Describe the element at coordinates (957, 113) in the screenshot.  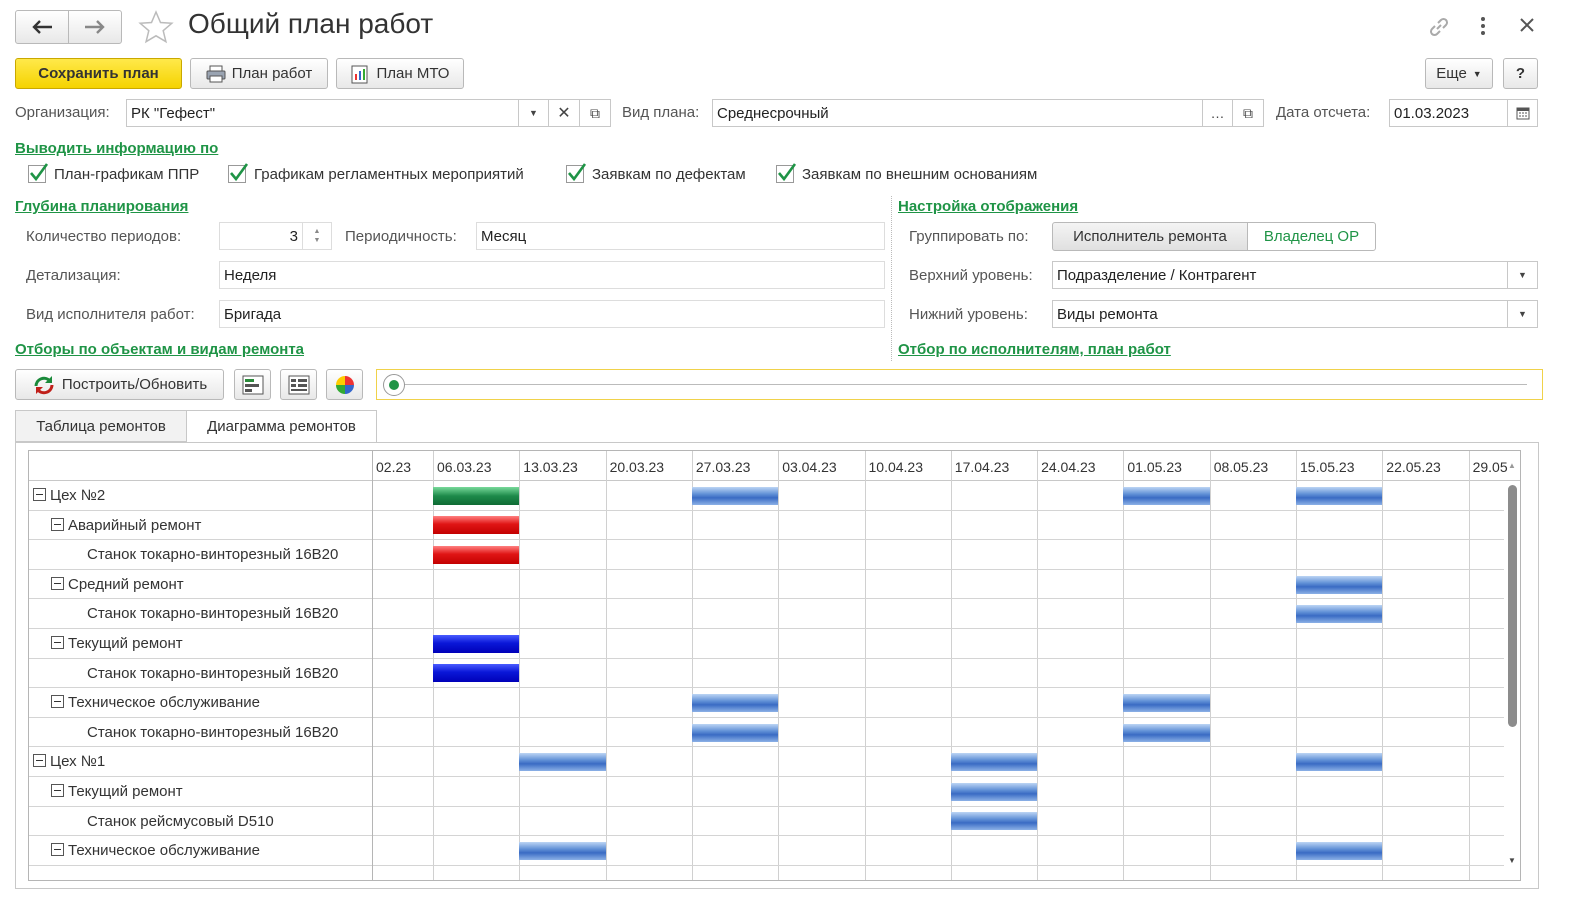
I see `plan-type-field: Среднесрочный` at that location.